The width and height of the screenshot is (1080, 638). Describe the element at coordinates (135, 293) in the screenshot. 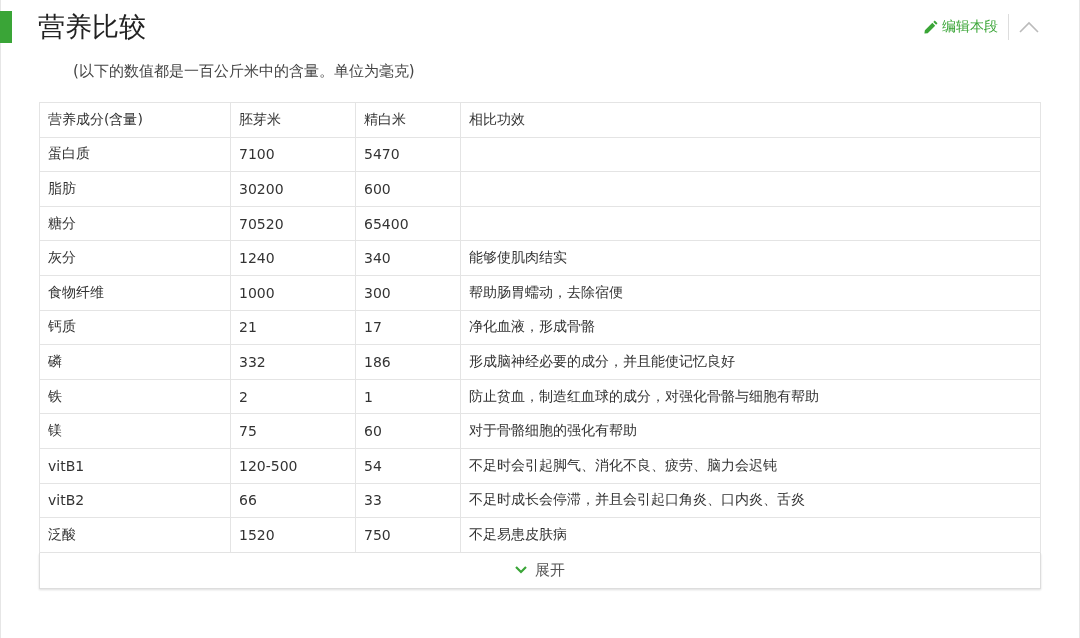

I see `table-cell: 食物纤维` at that location.